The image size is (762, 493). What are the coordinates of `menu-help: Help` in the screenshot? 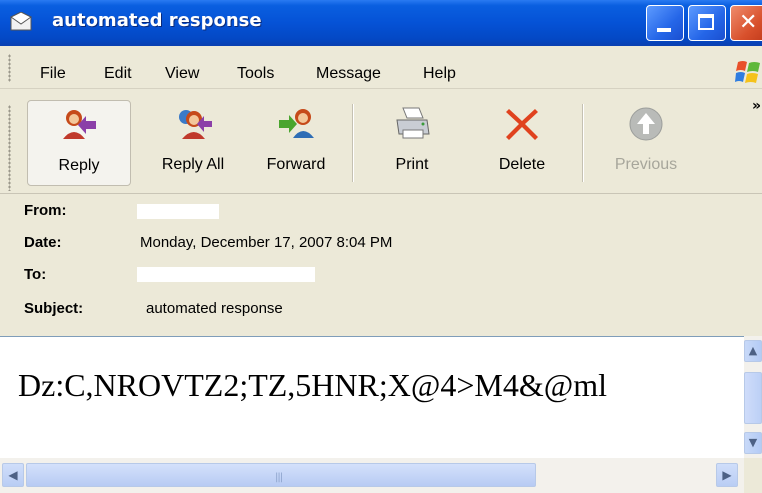 It's located at (439, 74).